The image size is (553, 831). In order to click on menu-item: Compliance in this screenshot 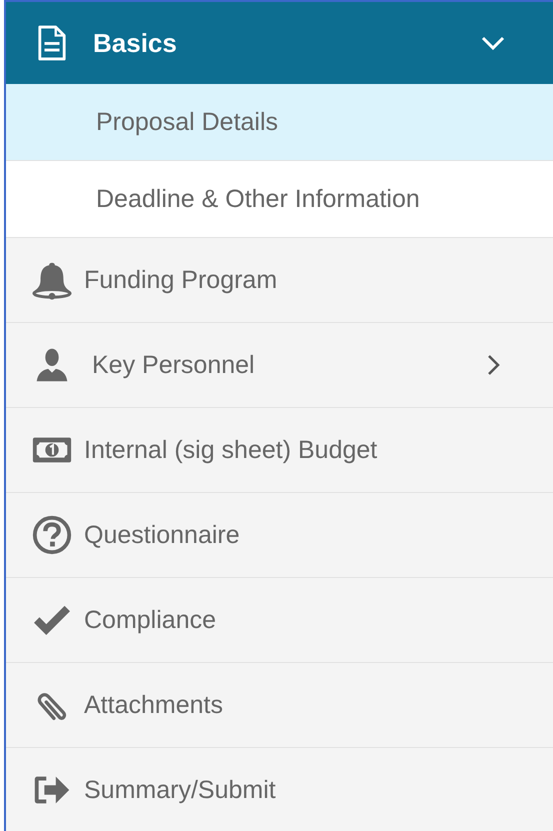, I will do `click(279, 620)`.